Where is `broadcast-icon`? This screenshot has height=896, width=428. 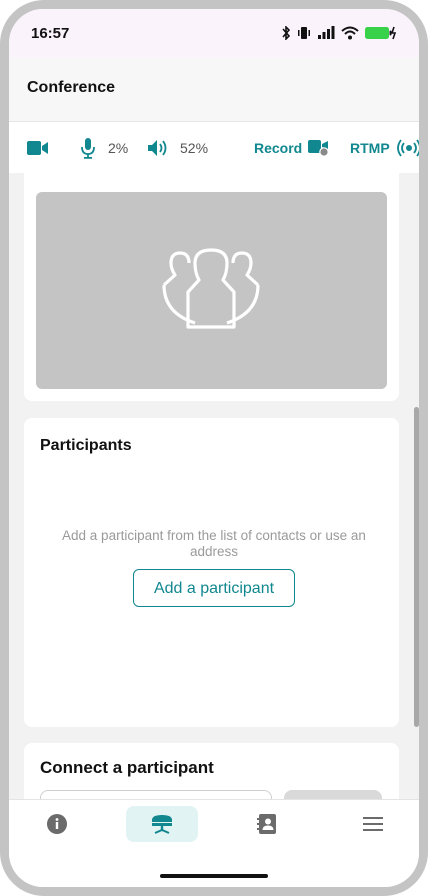
broadcast-icon is located at coordinates (408, 148).